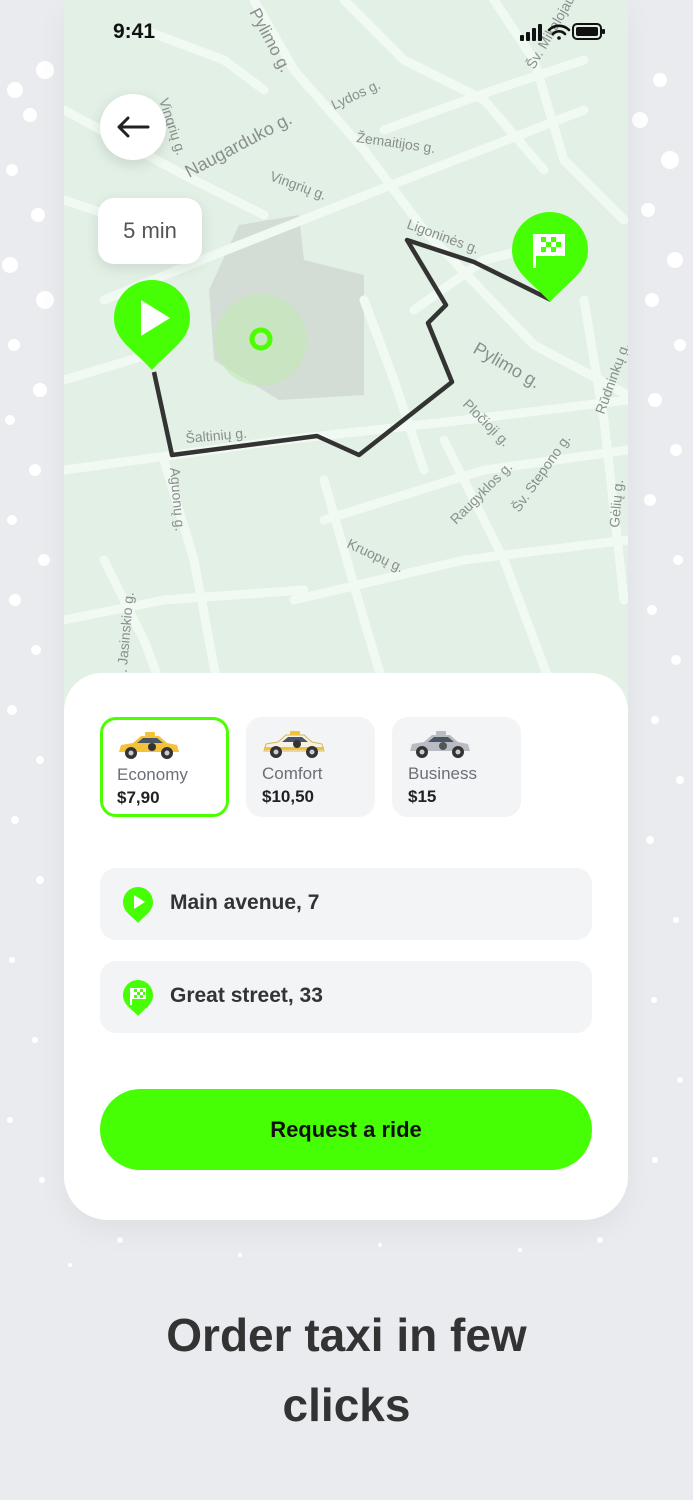 The height and width of the screenshot is (1500, 693). I want to click on ride-class-business: Business $15, so click(456, 767).